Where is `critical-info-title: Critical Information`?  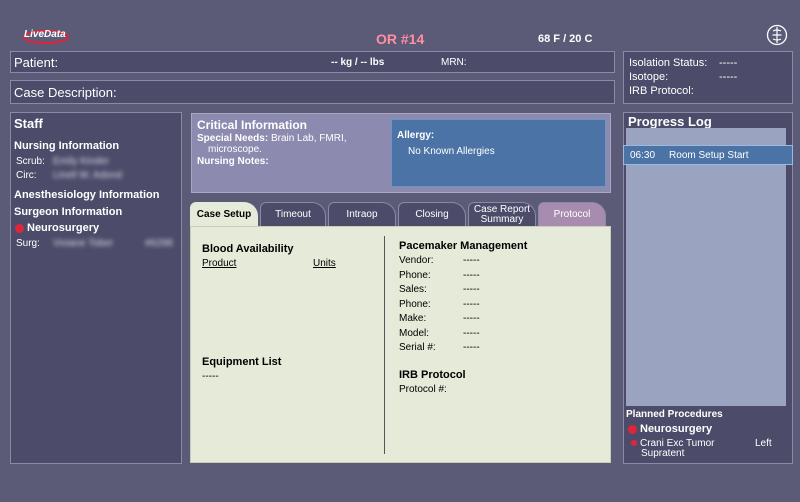 critical-info-title: Critical Information is located at coordinates (252, 125).